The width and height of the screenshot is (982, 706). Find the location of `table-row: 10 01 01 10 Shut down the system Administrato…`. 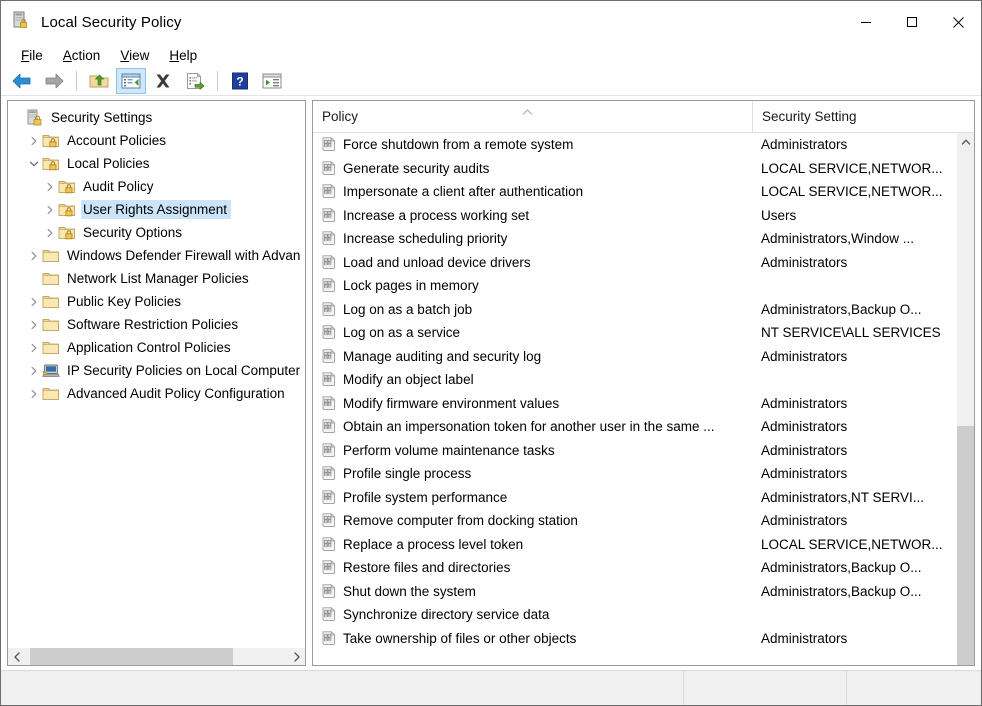

table-row: 10 01 01 10 Shut down the system Administrato… is located at coordinates (634, 592).